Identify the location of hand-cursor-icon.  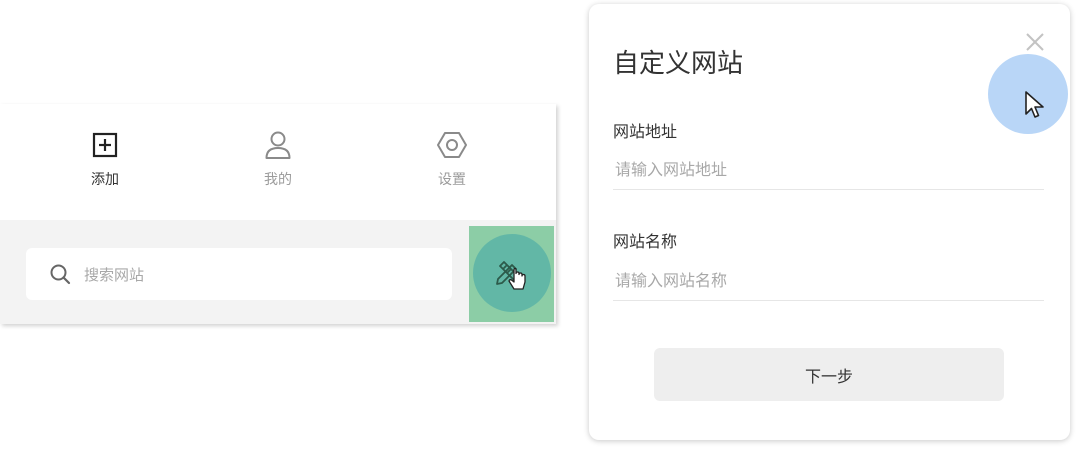
(516, 278).